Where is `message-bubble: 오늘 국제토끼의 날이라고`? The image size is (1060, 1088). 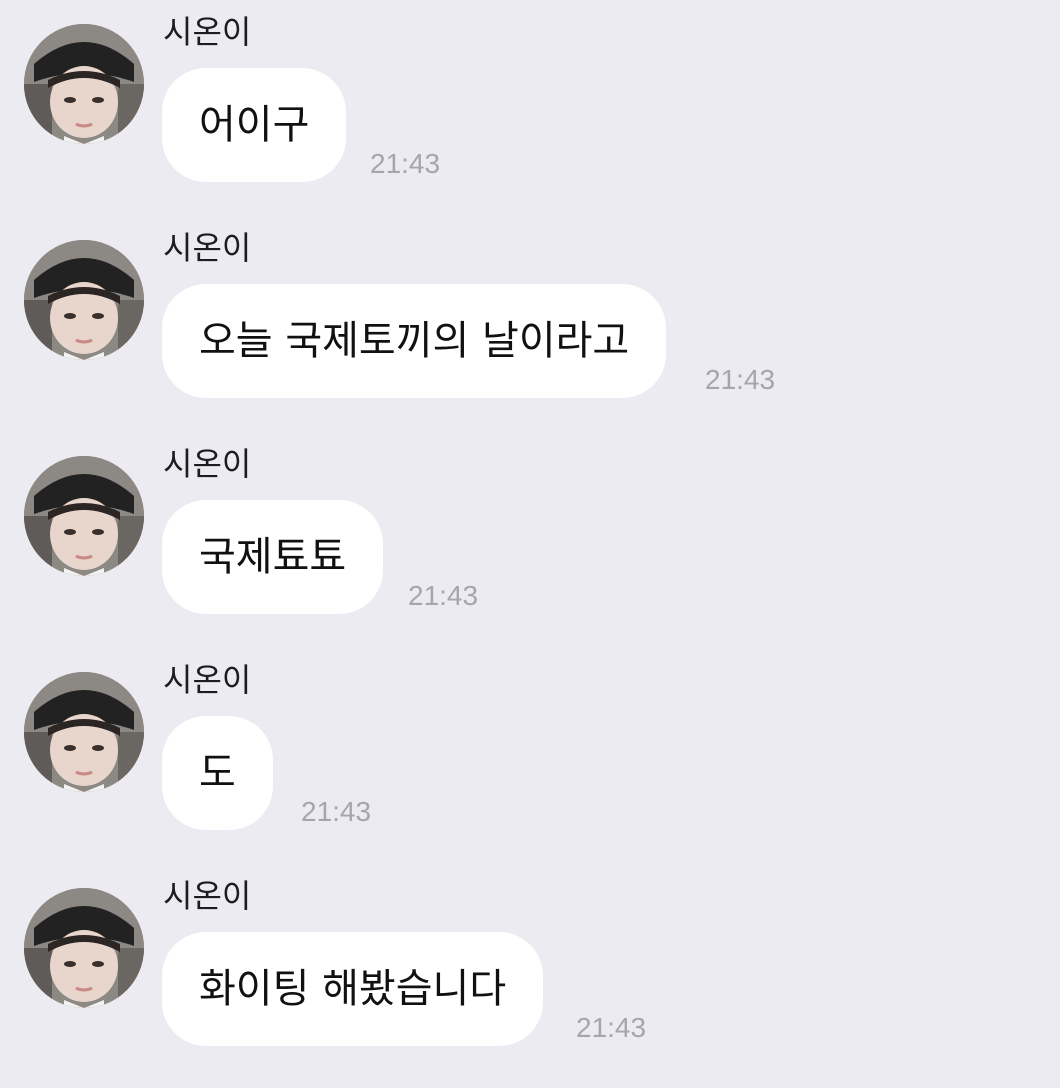 message-bubble: 오늘 국제토끼의 날이라고 is located at coordinates (414, 341).